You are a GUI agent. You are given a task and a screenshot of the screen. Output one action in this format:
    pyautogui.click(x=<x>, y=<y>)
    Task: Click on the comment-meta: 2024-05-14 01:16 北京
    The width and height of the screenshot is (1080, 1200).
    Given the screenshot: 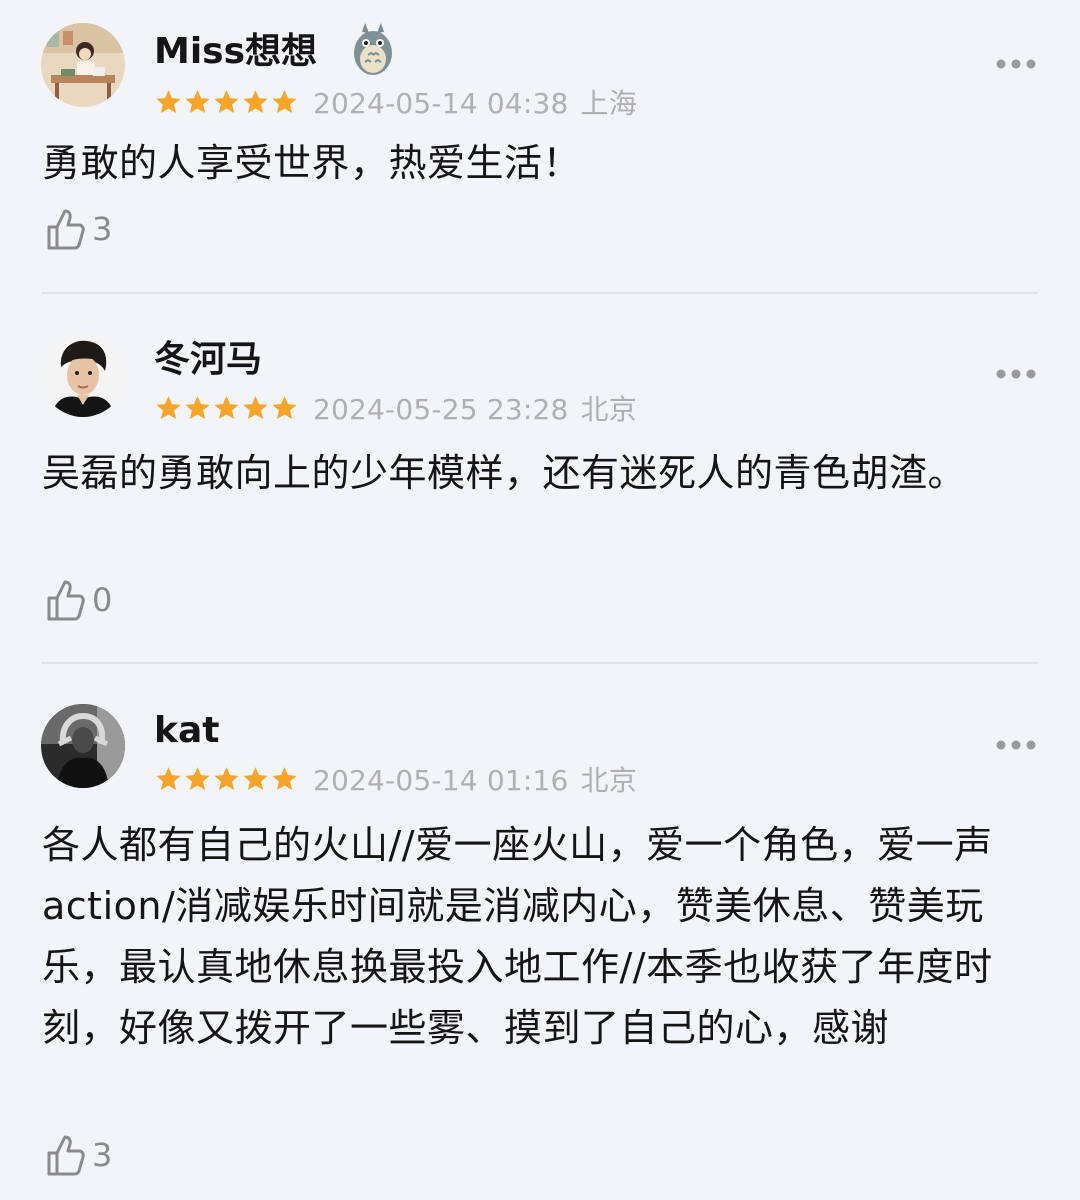 What is the action you would take?
    pyautogui.click(x=395, y=779)
    